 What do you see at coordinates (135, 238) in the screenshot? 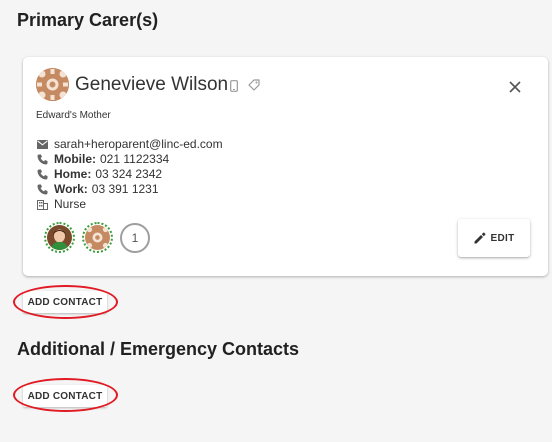
I see `more-count-badge: 1` at bounding box center [135, 238].